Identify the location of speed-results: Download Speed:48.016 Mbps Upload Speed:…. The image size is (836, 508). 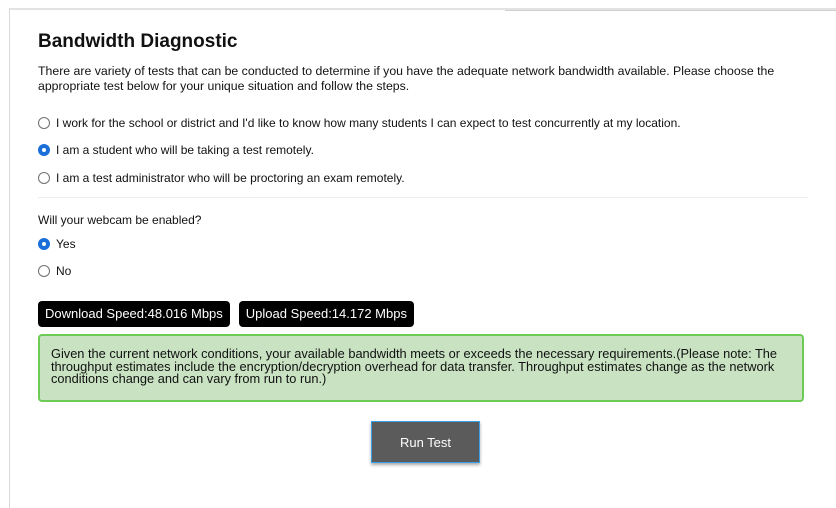
(226, 314).